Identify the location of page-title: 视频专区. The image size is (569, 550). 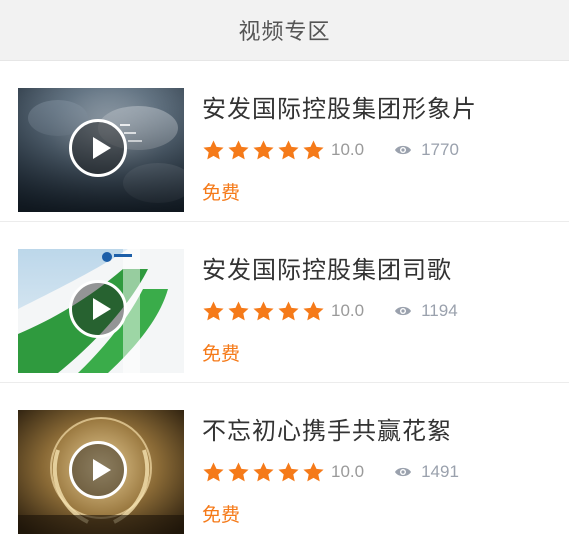
(284, 32).